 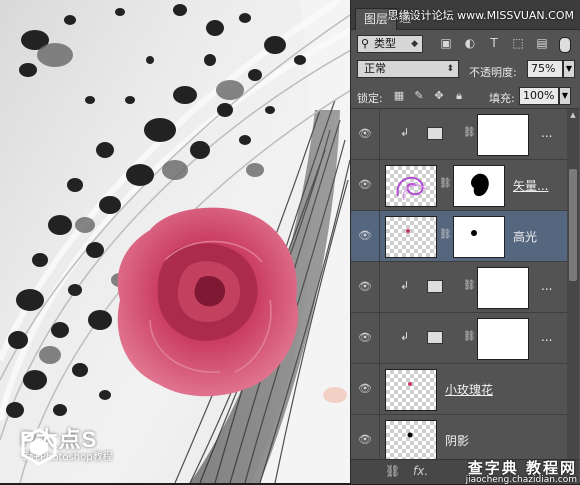 What do you see at coordinates (365, 43) in the screenshot?
I see `search-icon: ⚲` at bounding box center [365, 43].